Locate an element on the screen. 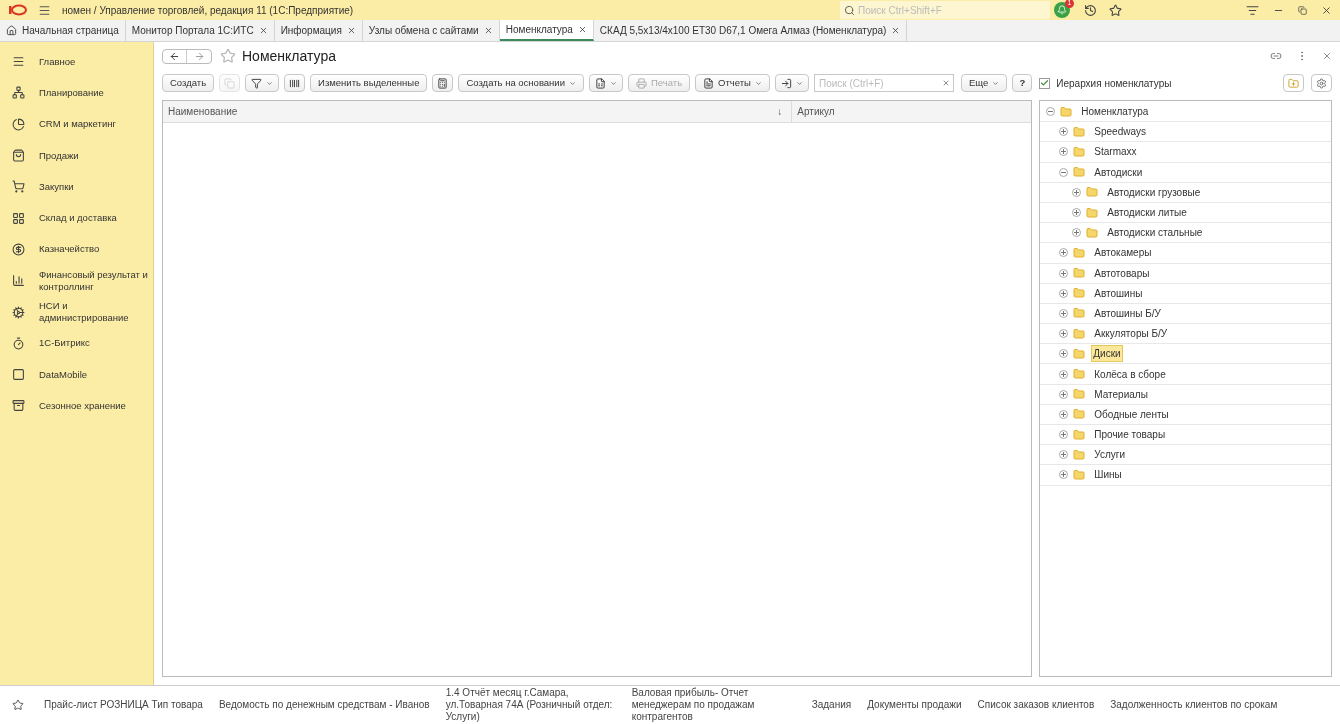 The image size is (1340, 724). tree-item: Колёса в сборе is located at coordinates (1130, 374).